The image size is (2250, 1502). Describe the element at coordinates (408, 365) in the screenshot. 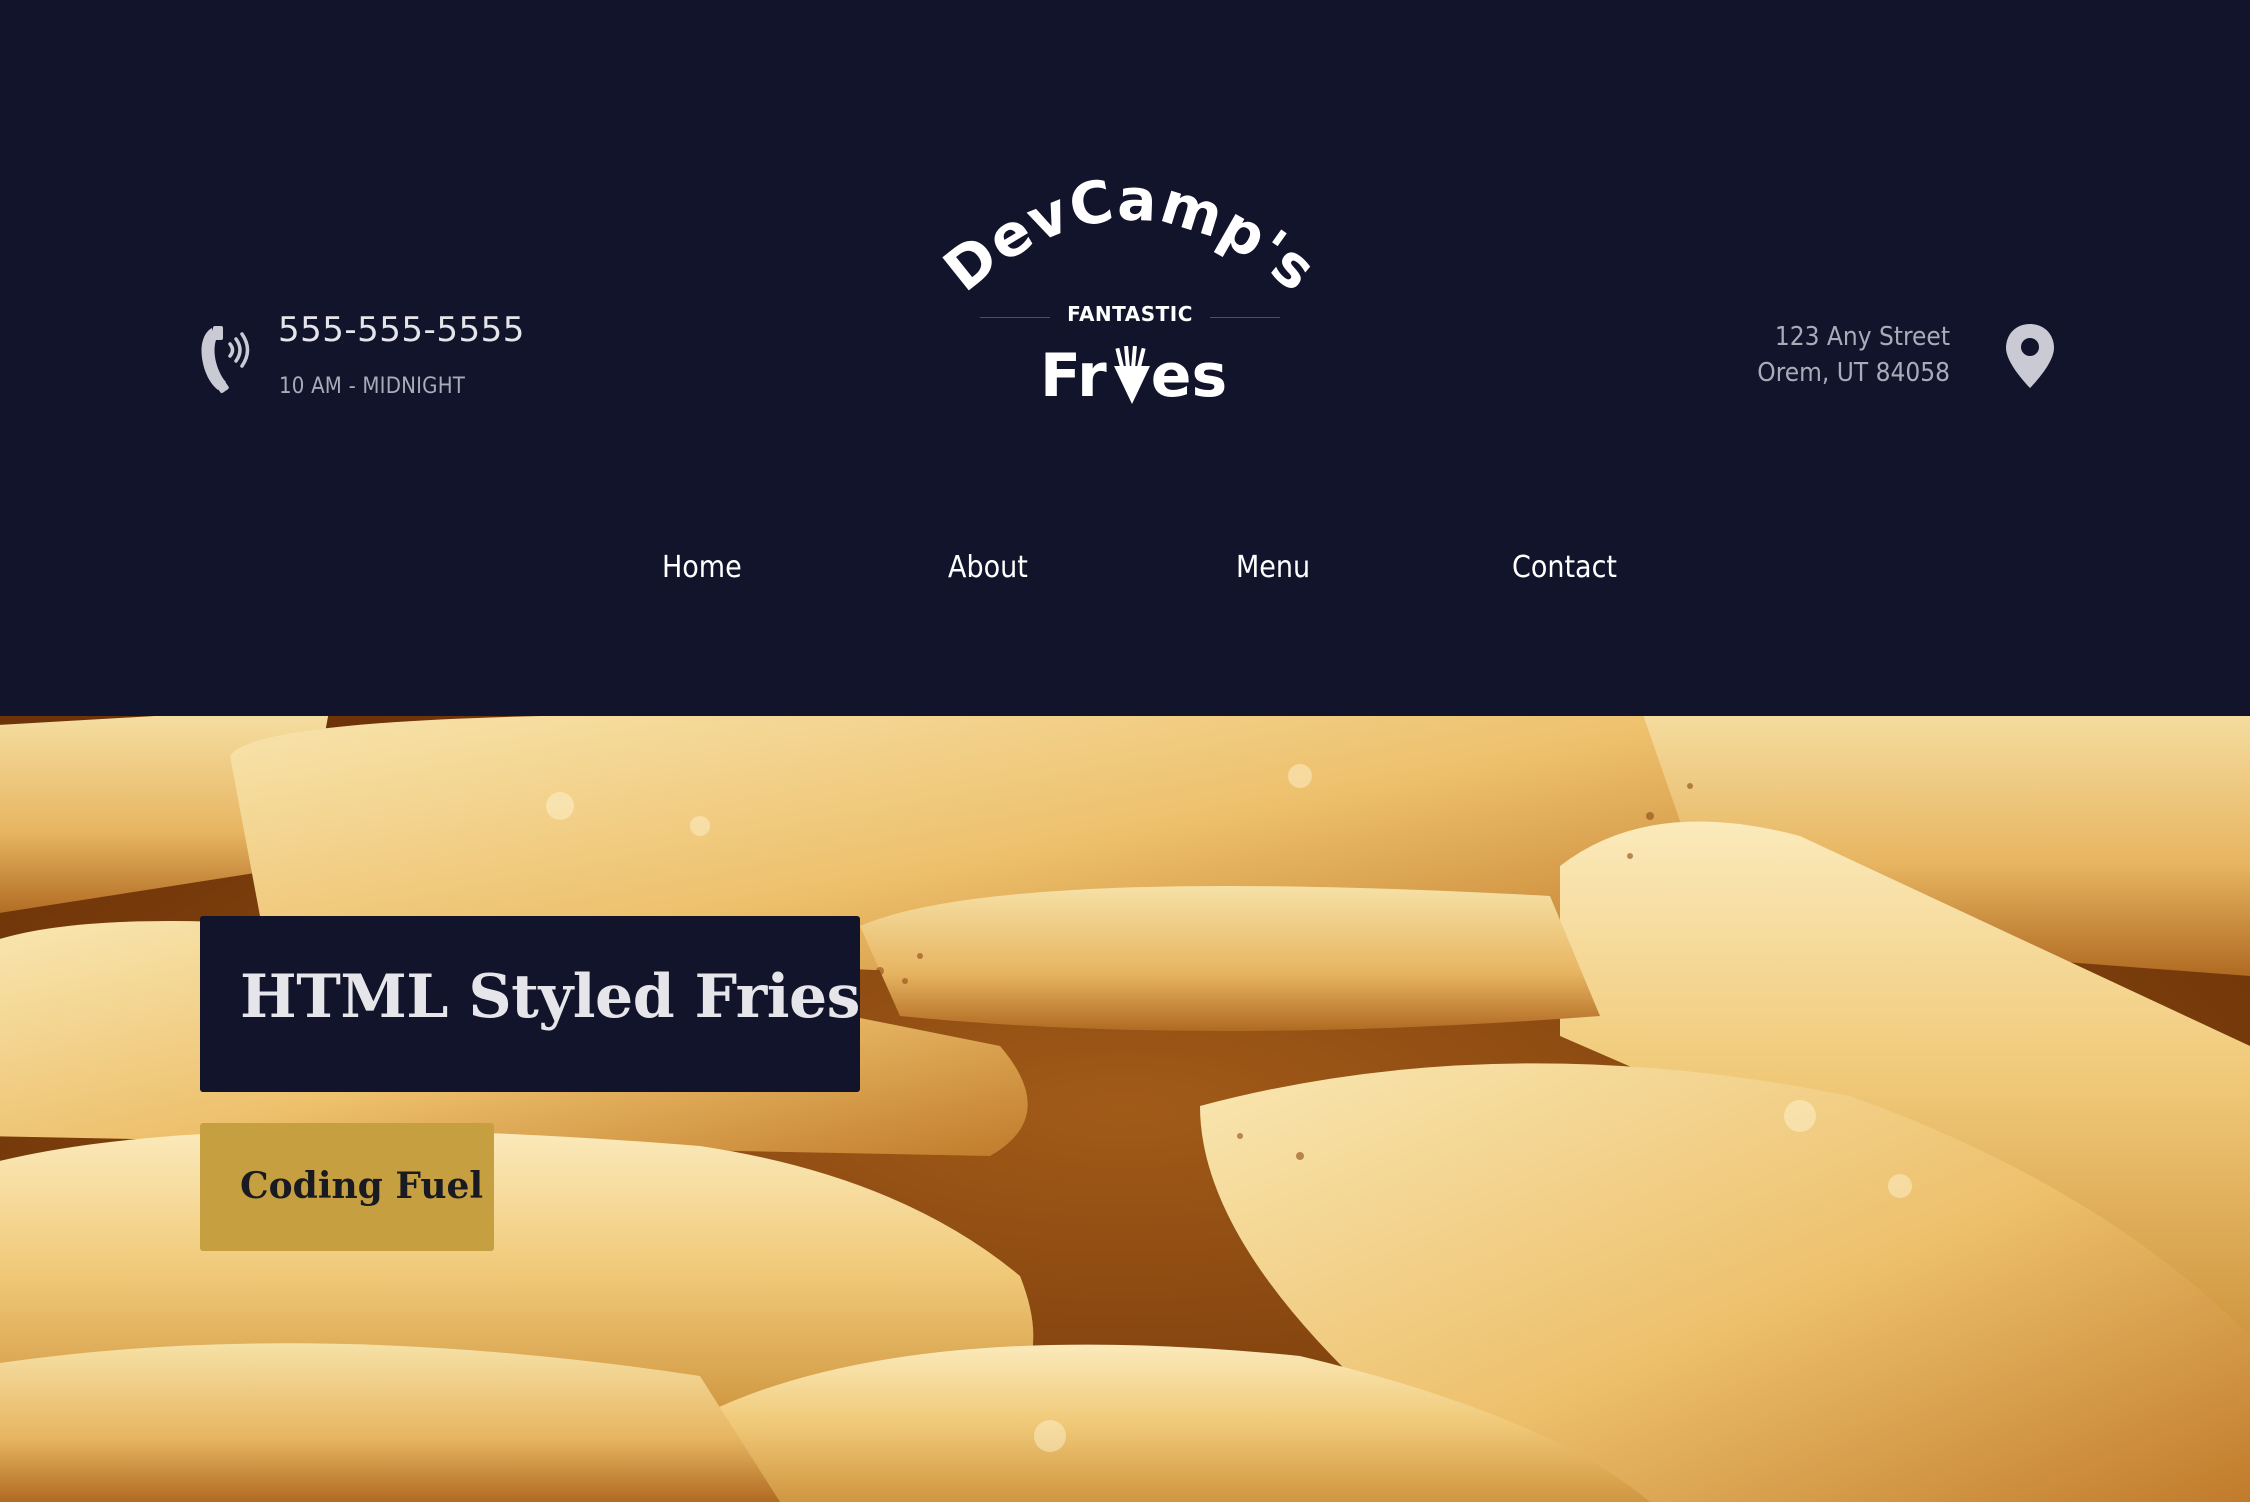

I see `contact-info: 555-555-5555 10 AM - MIDNIGHT` at that location.